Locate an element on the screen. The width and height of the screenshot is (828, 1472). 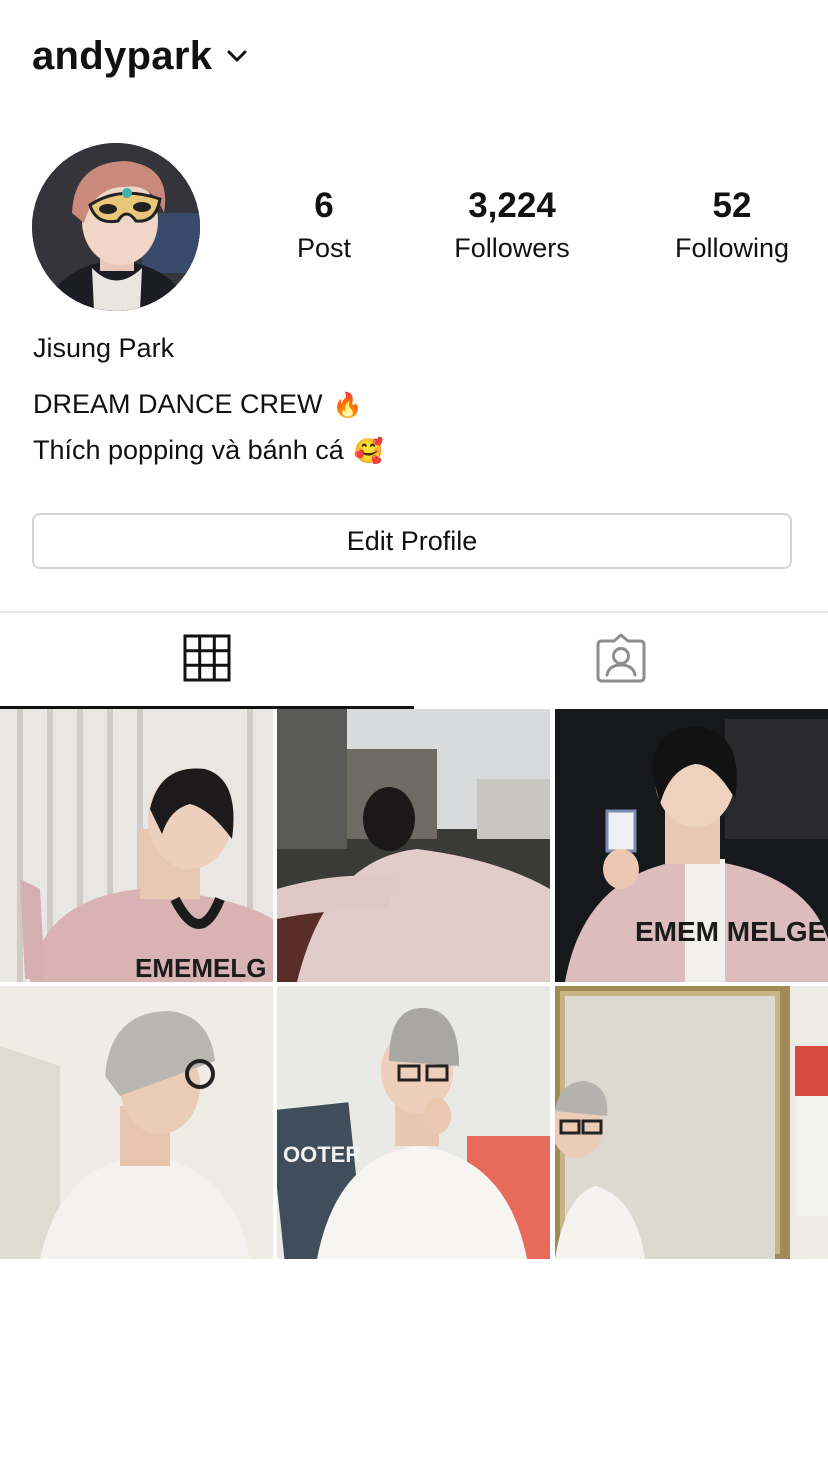
tab-posts-grid is located at coordinates (207, 660).